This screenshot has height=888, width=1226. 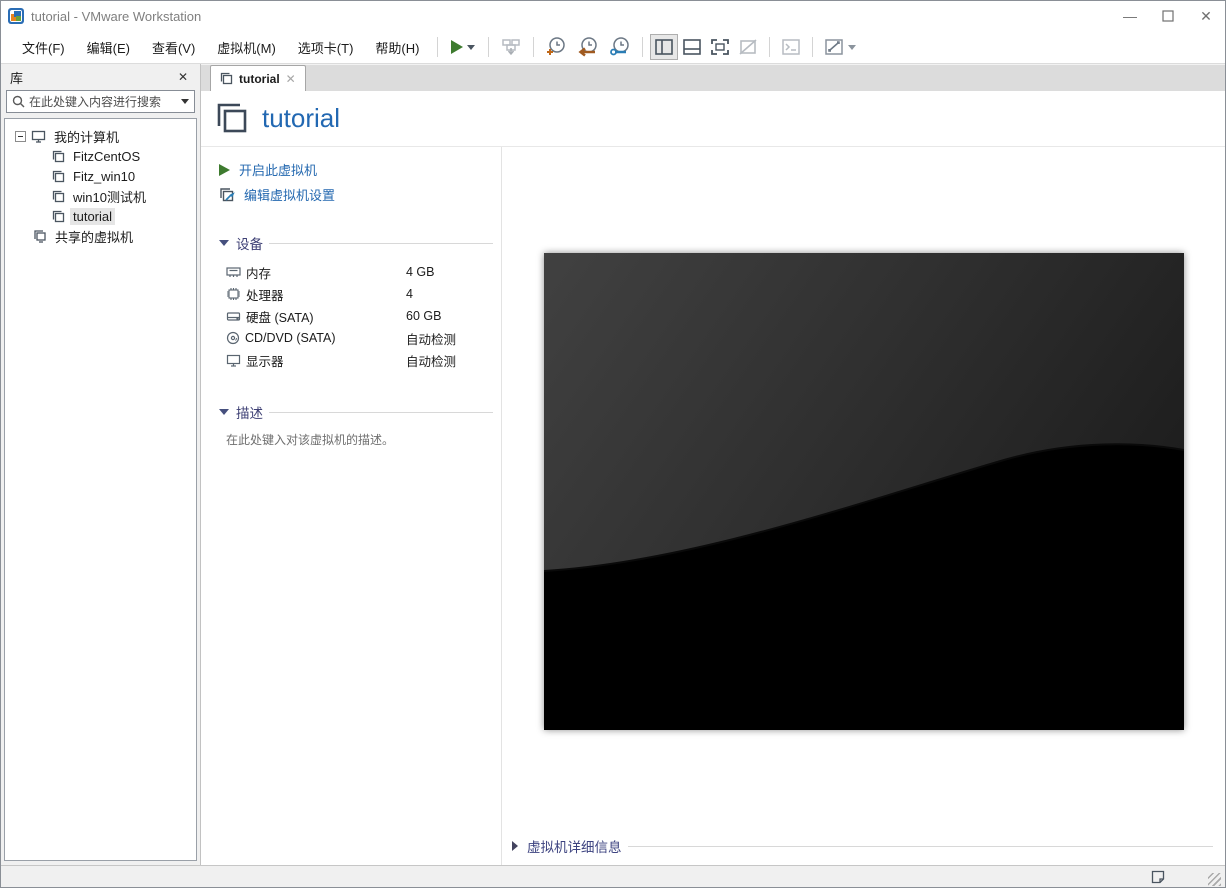 I want to click on ctrl-alt-del-icon, so click(x=511, y=47).